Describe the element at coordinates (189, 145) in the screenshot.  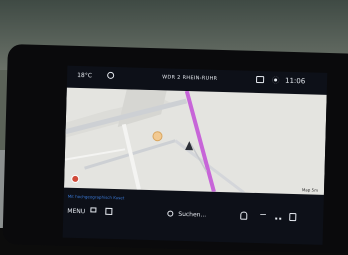
I see `vehicle-position-icon` at that location.